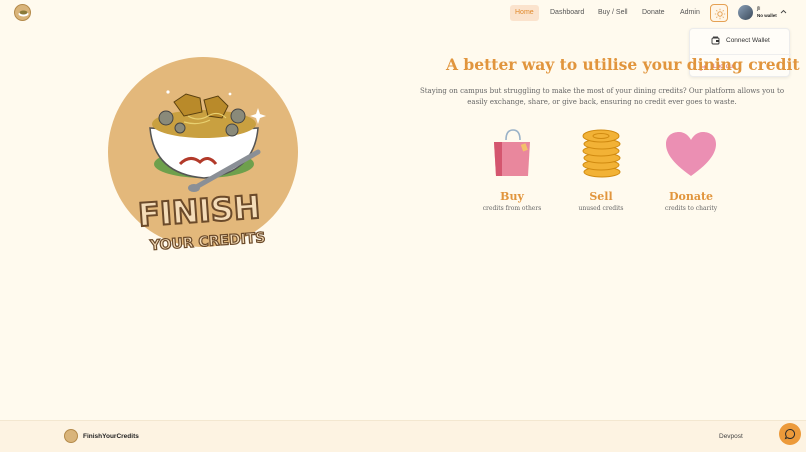  Describe the element at coordinates (731, 436) in the screenshot. I see `devpost-link: Devpost` at that location.